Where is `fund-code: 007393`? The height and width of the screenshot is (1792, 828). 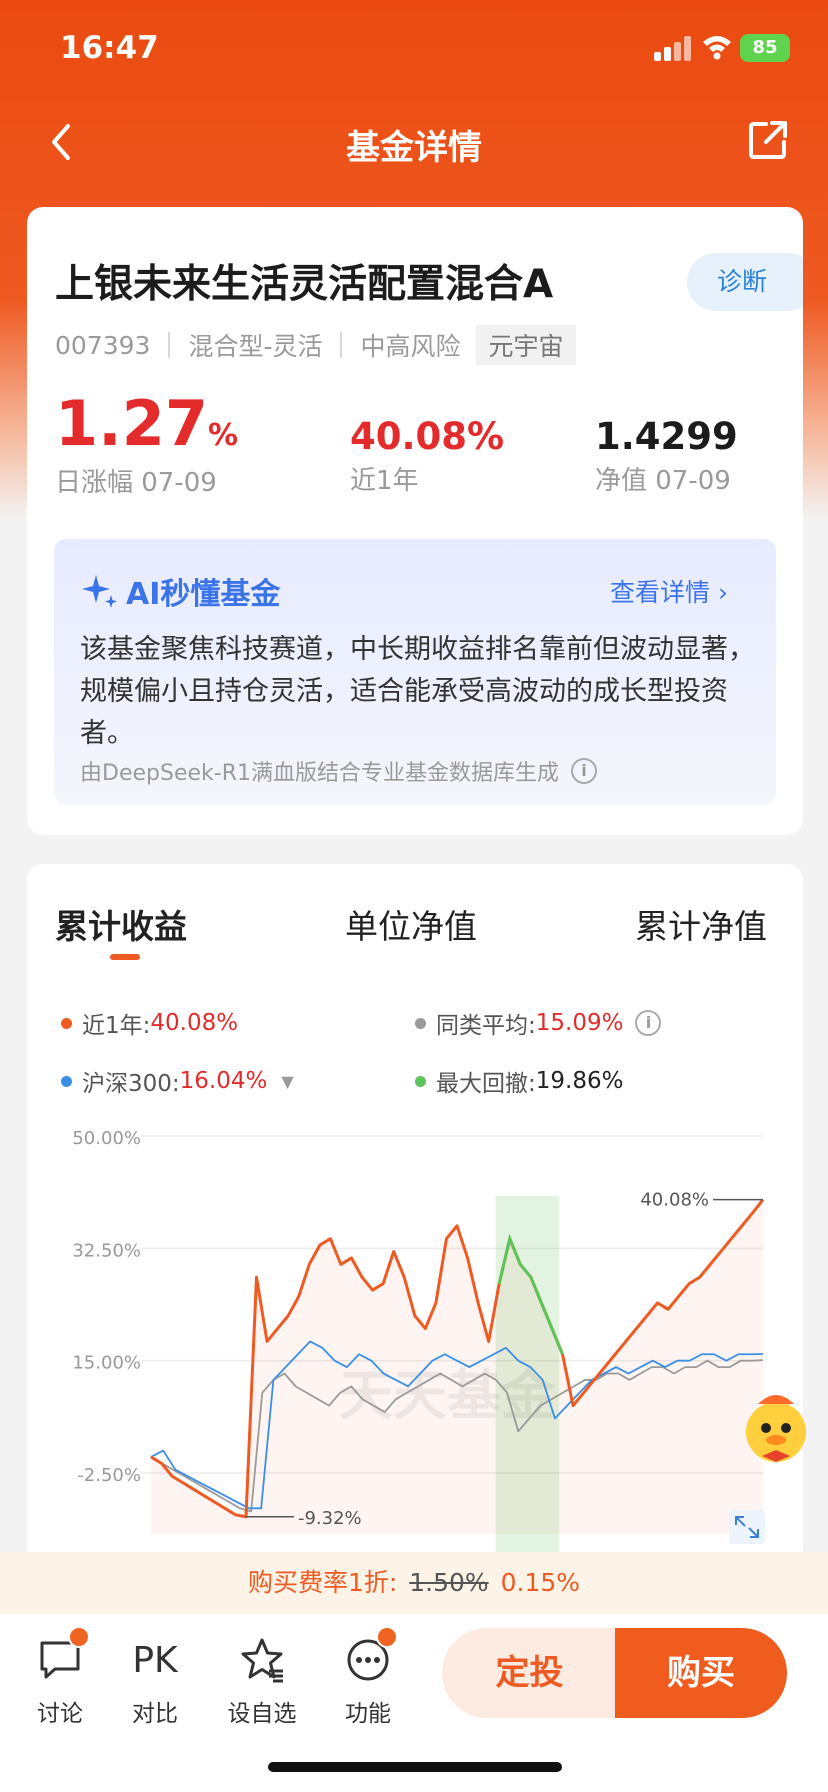 fund-code: 007393 is located at coordinates (103, 345).